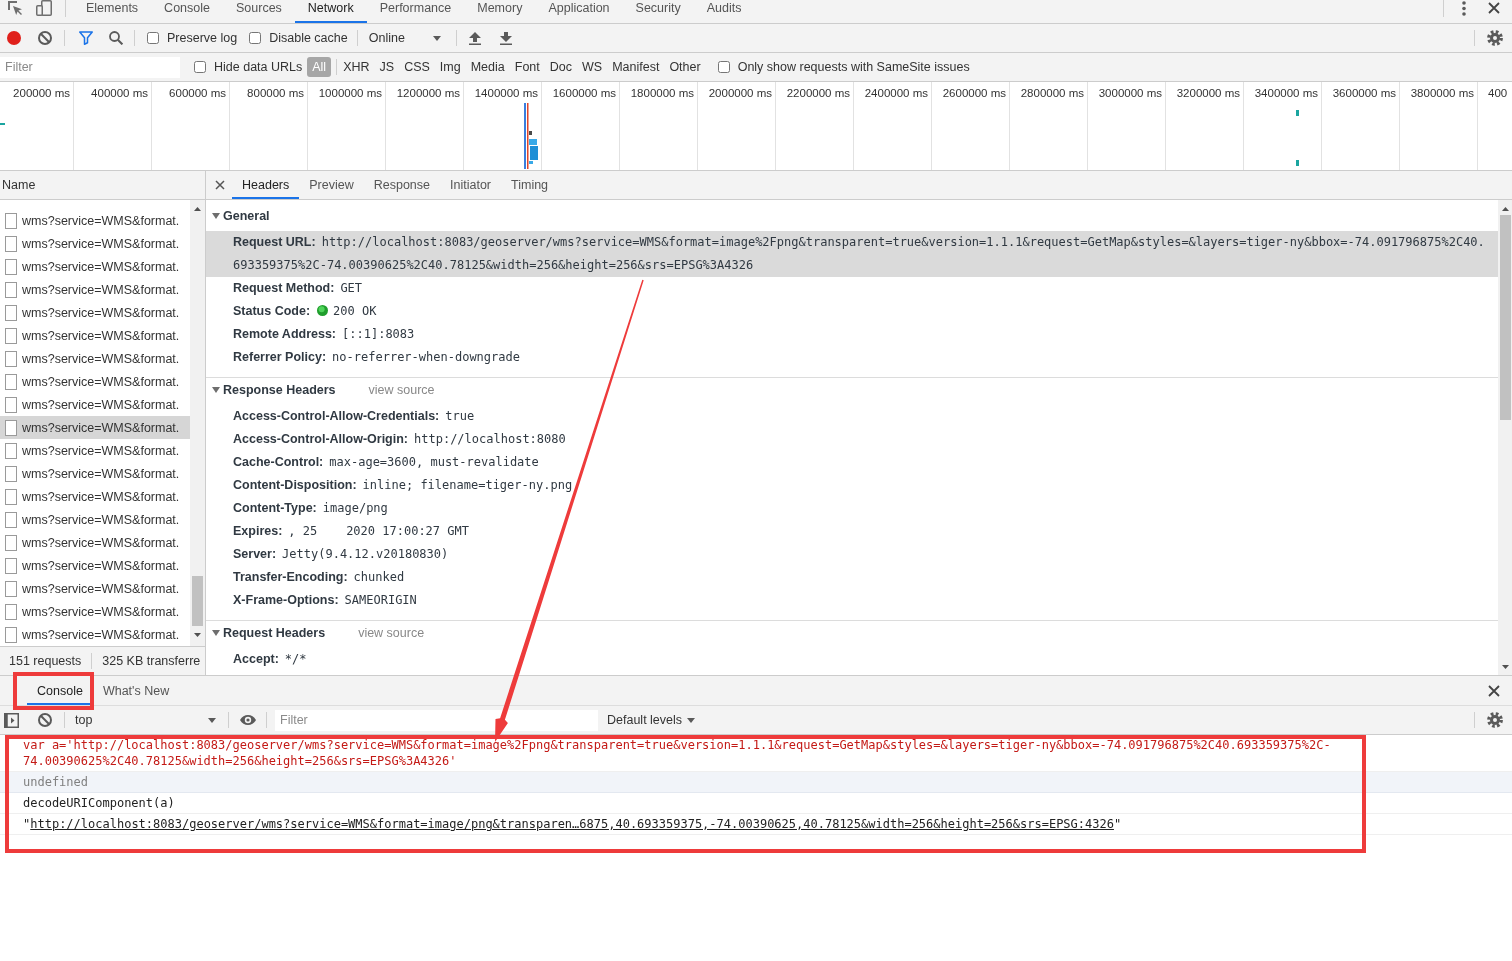  I want to click on column-header: Name, so click(102, 185).